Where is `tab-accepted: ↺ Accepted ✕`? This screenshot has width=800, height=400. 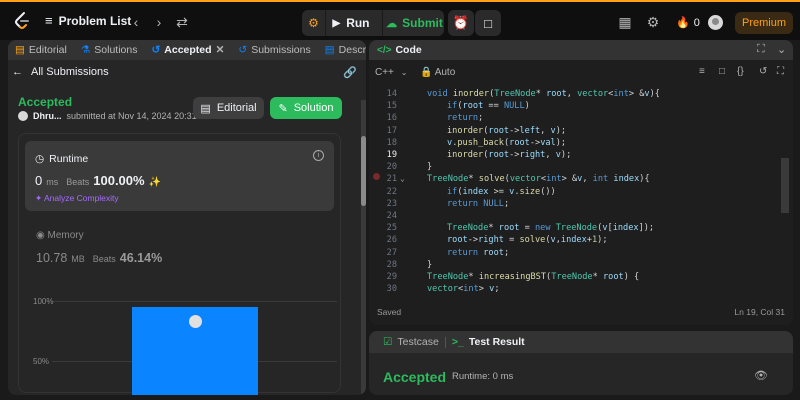 tab-accepted: ↺ Accepted ✕ is located at coordinates (187, 50).